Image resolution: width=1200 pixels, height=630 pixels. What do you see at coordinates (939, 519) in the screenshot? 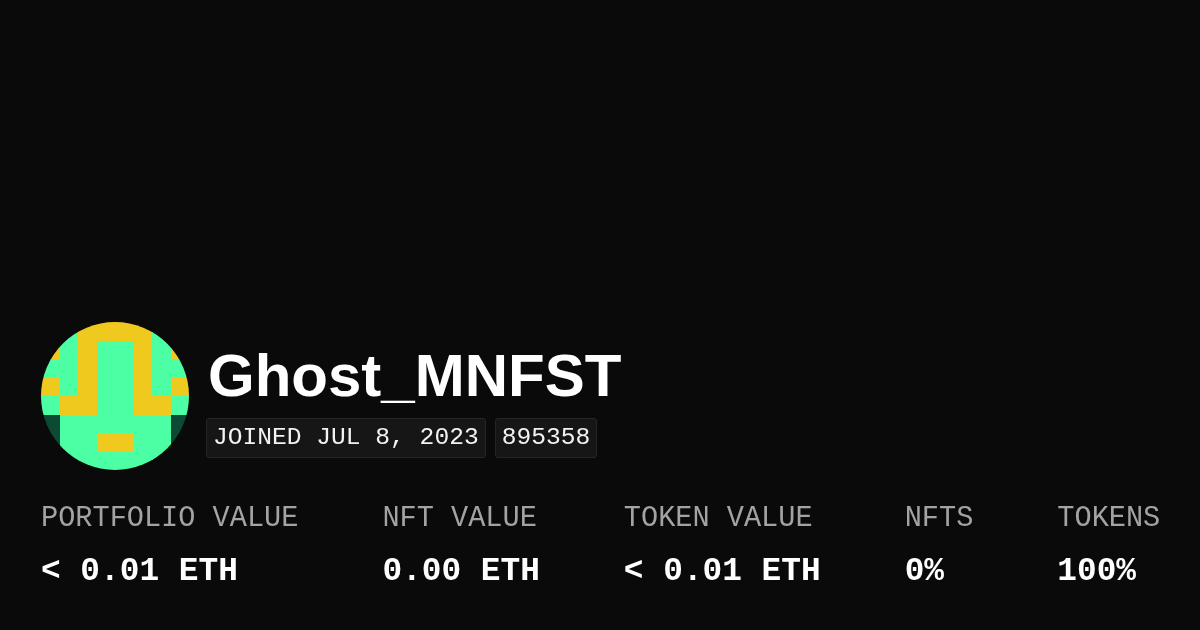
I see `stat-label: NFTS` at bounding box center [939, 519].